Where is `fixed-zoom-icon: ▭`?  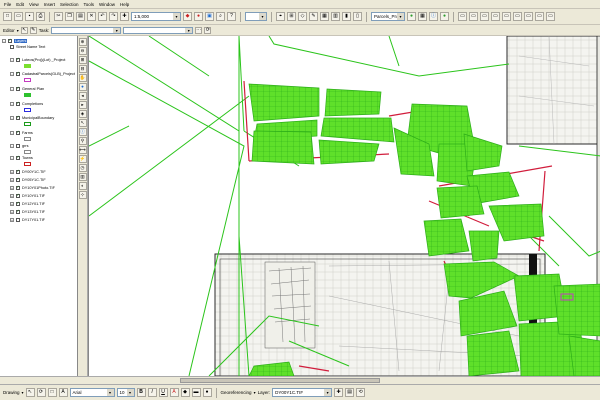
fixed-zoom-icon: ▭ is located at coordinates (495, 16).